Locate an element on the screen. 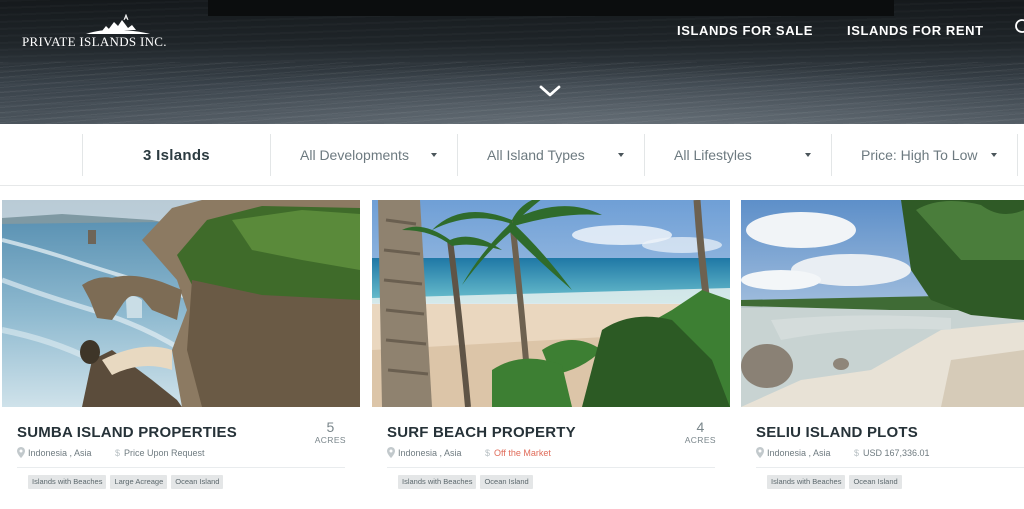  site-logo: PRIVATE ISLANDS INC. is located at coordinates (95, 32).